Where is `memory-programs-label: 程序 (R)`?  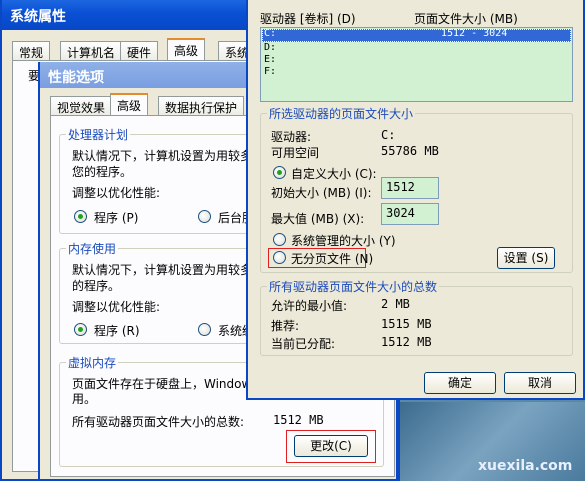 memory-programs-label: 程序 (R) is located at coordinates (117, 330).